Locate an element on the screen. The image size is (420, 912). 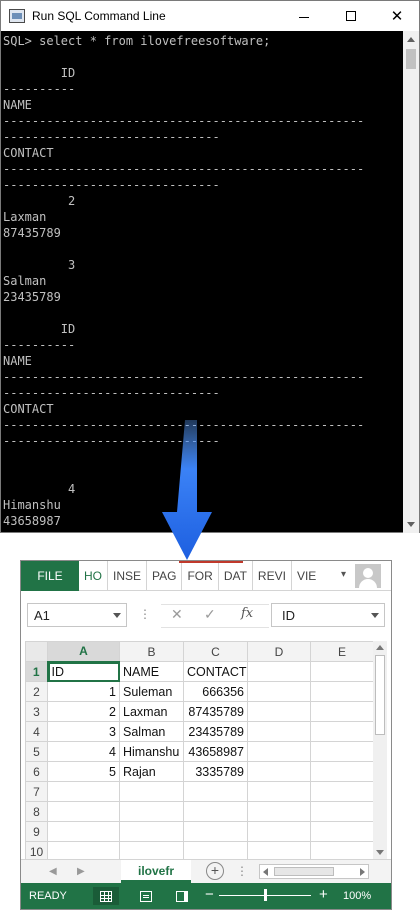
chevron-down-icon is located at coordinates (117, 615).